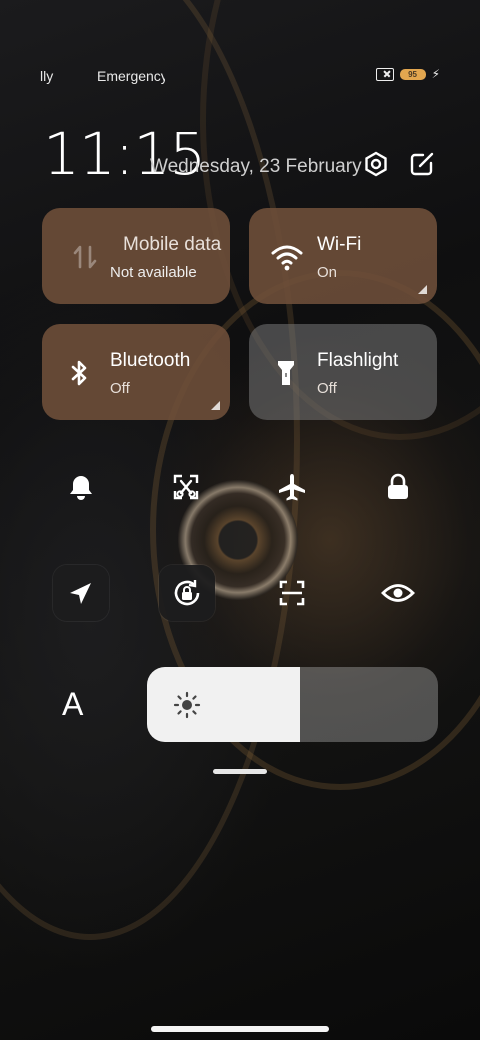  I want to click on wifi-icon, so click(287, 257).